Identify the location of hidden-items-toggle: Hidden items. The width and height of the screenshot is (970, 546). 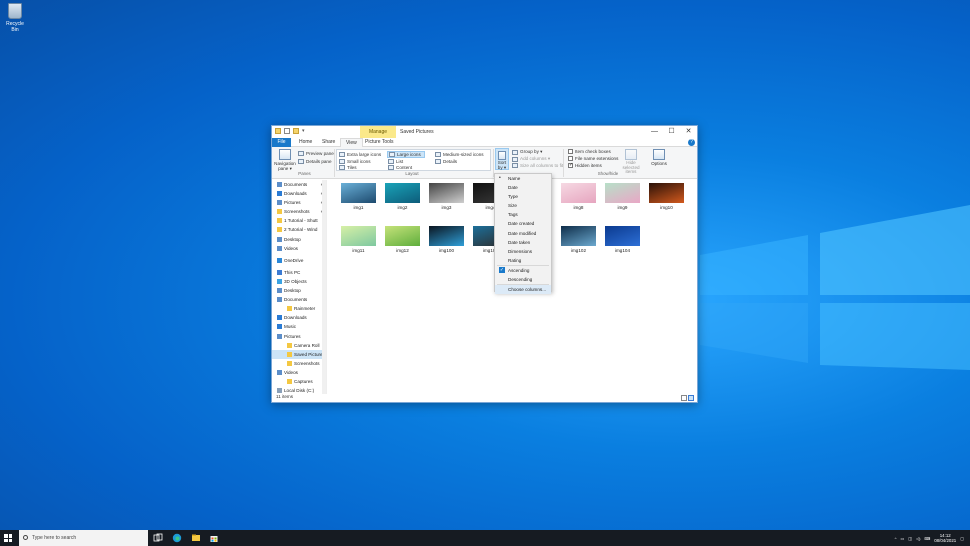
(585, 165).